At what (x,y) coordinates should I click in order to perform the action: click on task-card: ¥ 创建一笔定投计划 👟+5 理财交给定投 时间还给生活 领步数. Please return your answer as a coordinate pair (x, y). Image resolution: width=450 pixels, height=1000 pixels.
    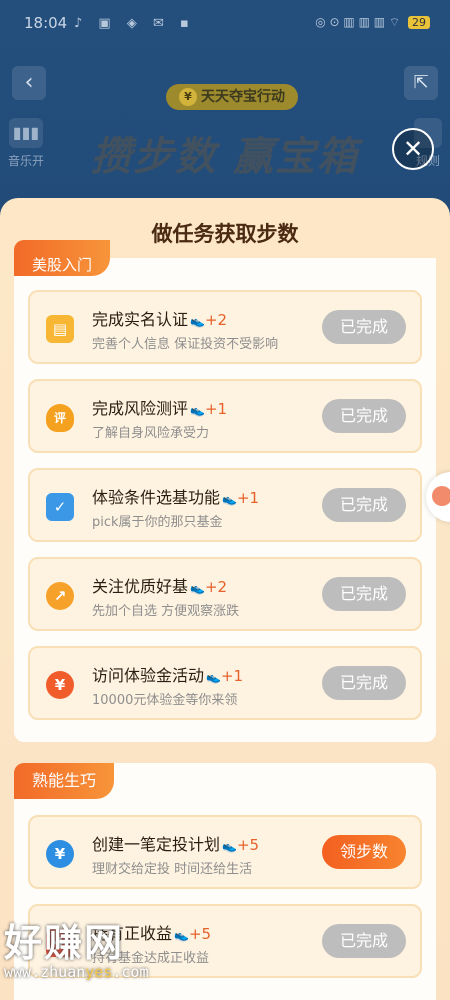
    Looking at the image, I should click on (225, 852).